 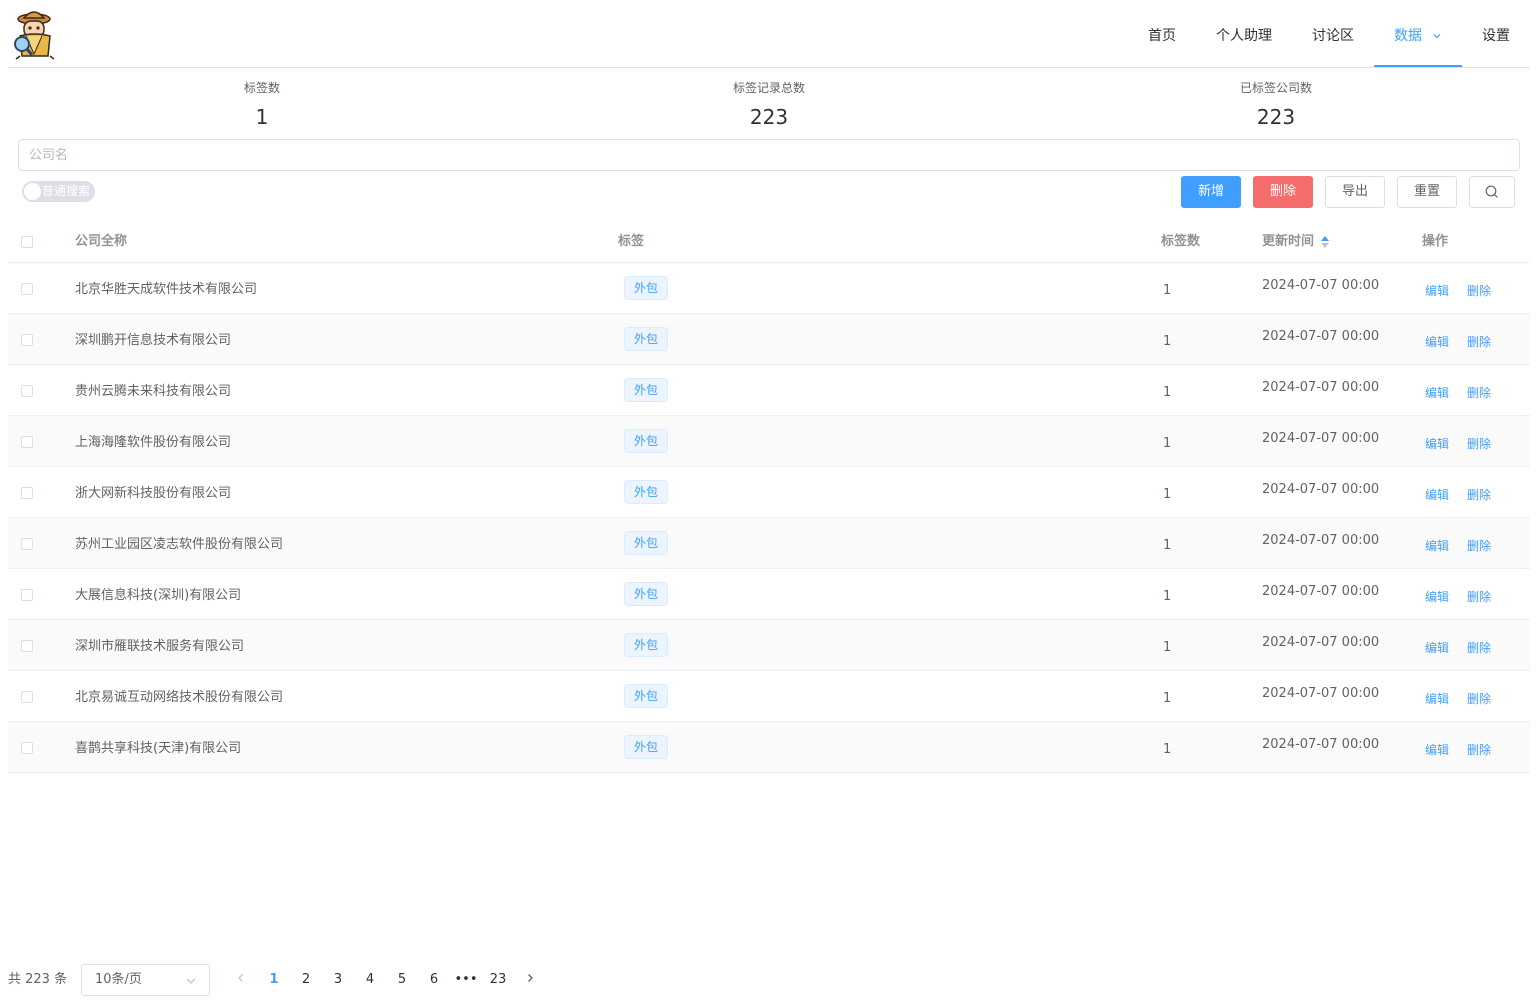 I want to click on page-ellipsis: •••, so click(x=466, y=980).